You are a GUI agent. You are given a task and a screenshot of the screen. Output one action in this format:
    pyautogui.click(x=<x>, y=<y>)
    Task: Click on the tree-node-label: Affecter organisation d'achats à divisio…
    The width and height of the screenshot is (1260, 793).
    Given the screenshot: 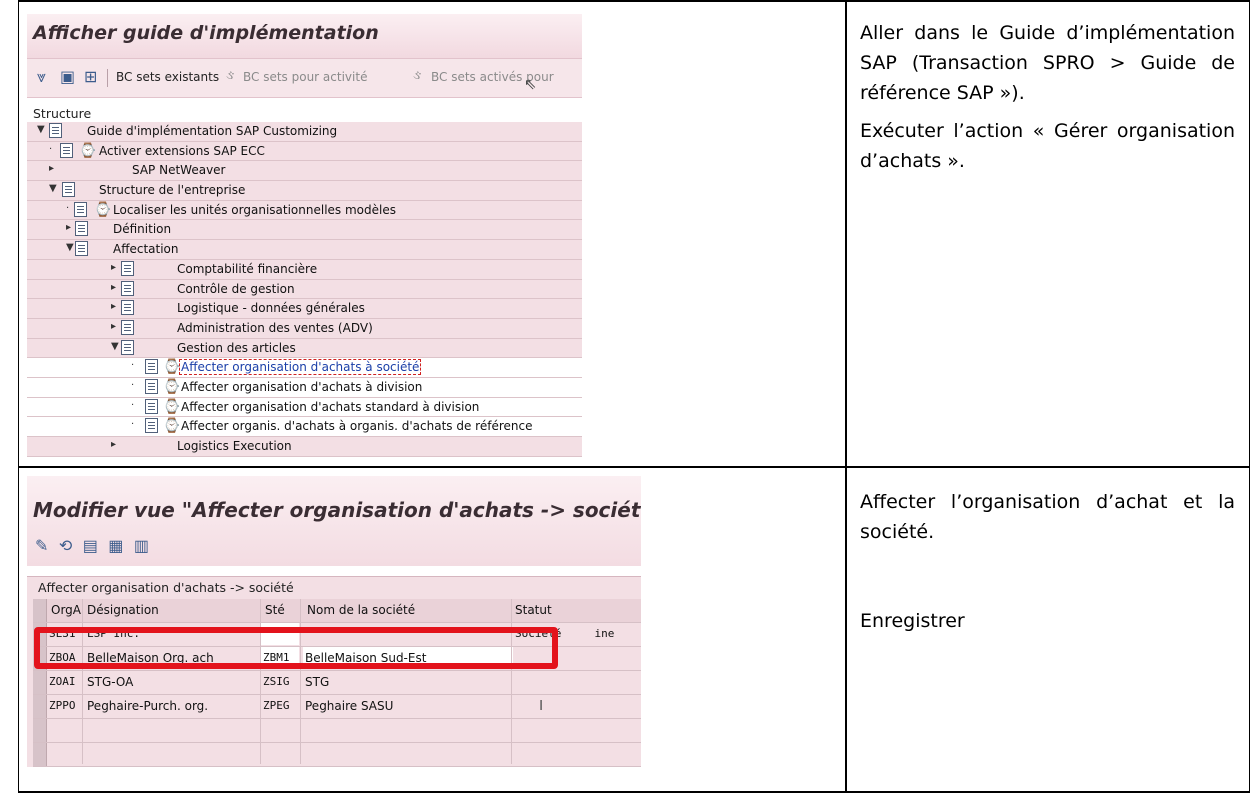 What is the action you would take?
    pyautogui.click(x=302, y=386)
    